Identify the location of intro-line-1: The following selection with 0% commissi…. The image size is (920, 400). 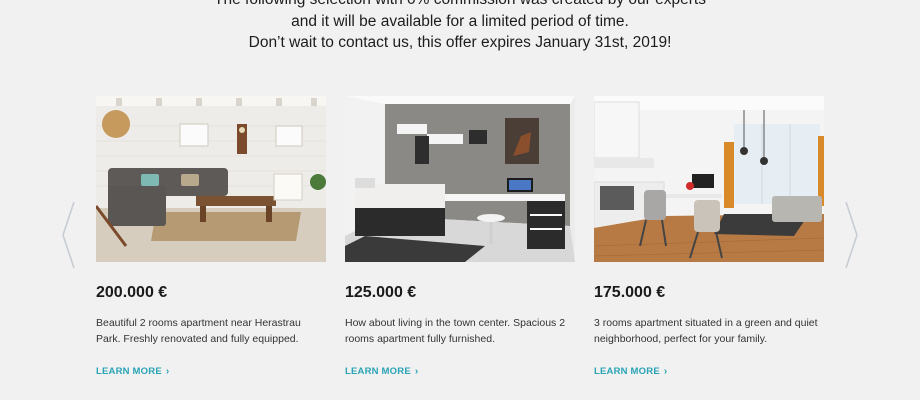
(460, 5).